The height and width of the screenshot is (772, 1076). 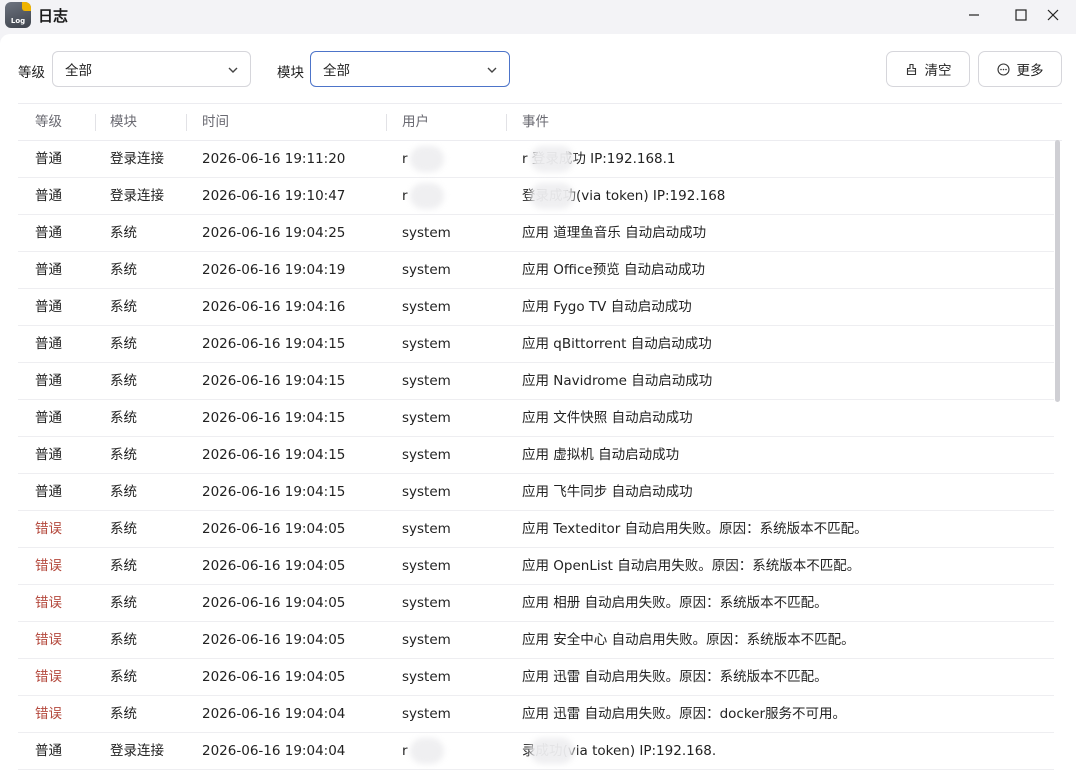 I want to click on cell-event: 应用 Office预览 自动启动成功, so click(x=613, y=270).